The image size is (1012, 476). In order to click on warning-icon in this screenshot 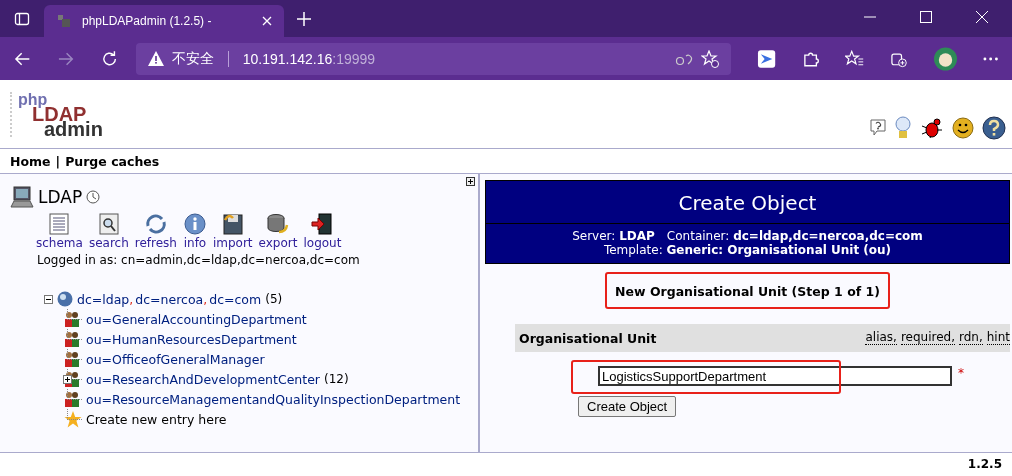, I will do `click(155, 58)`.